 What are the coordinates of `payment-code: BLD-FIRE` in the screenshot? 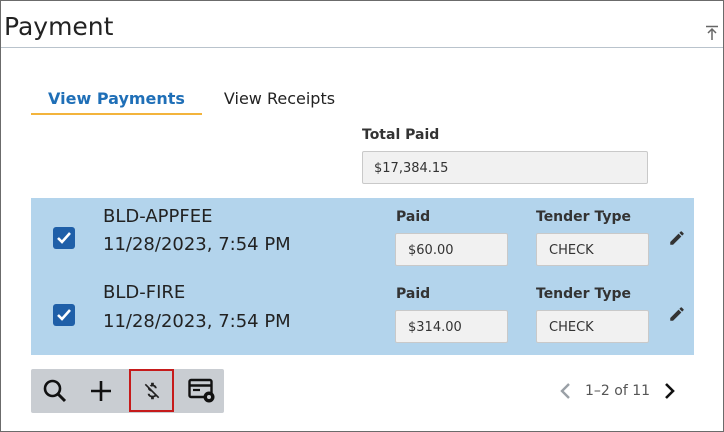 It's located at (144, 292).